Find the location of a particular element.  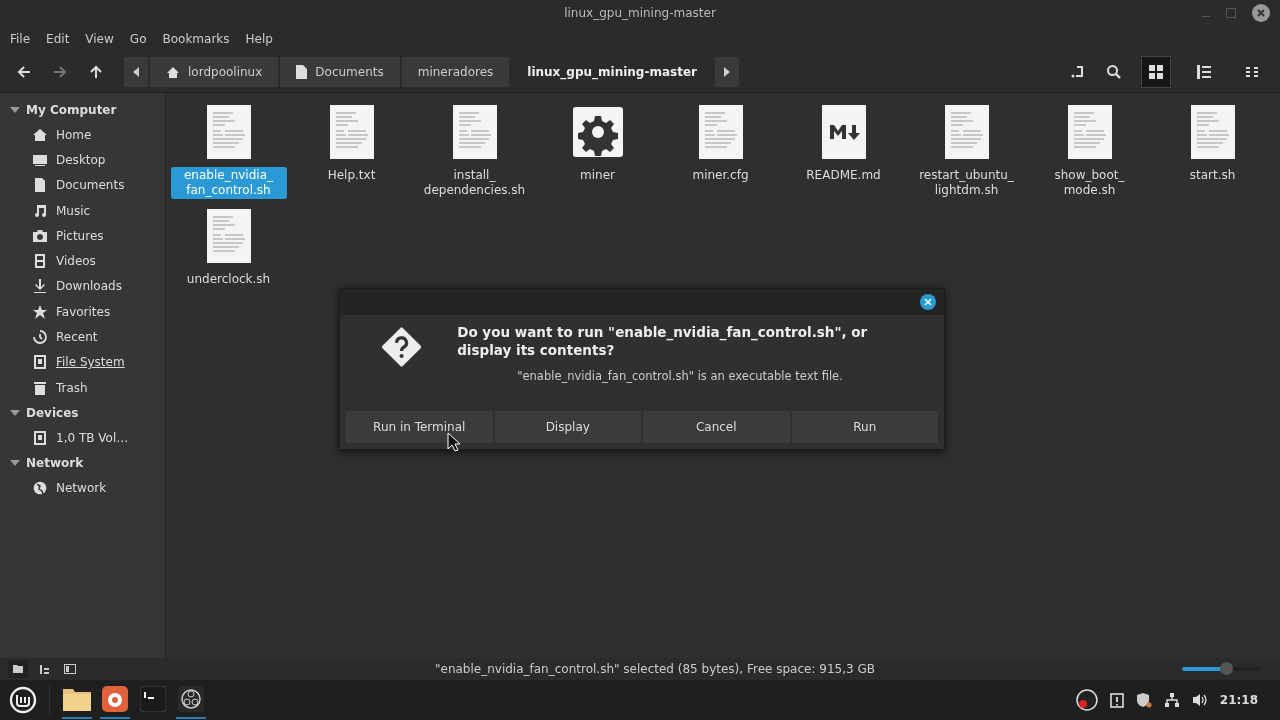

breadcrumb-button: mineradores is located at coordinates (455, 72).